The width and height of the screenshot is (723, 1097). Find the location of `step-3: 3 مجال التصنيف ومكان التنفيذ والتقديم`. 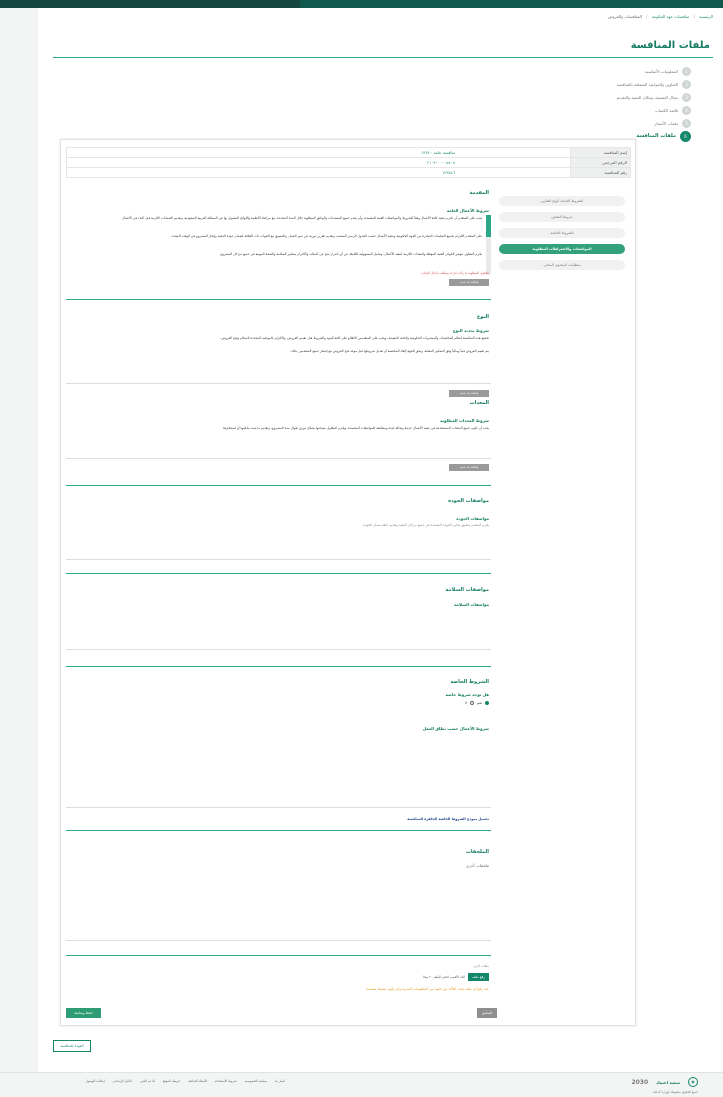

step-3: 3 مجال التصنيف ومكان التنفيذ والتقديم is located at coordinates (591, 97).